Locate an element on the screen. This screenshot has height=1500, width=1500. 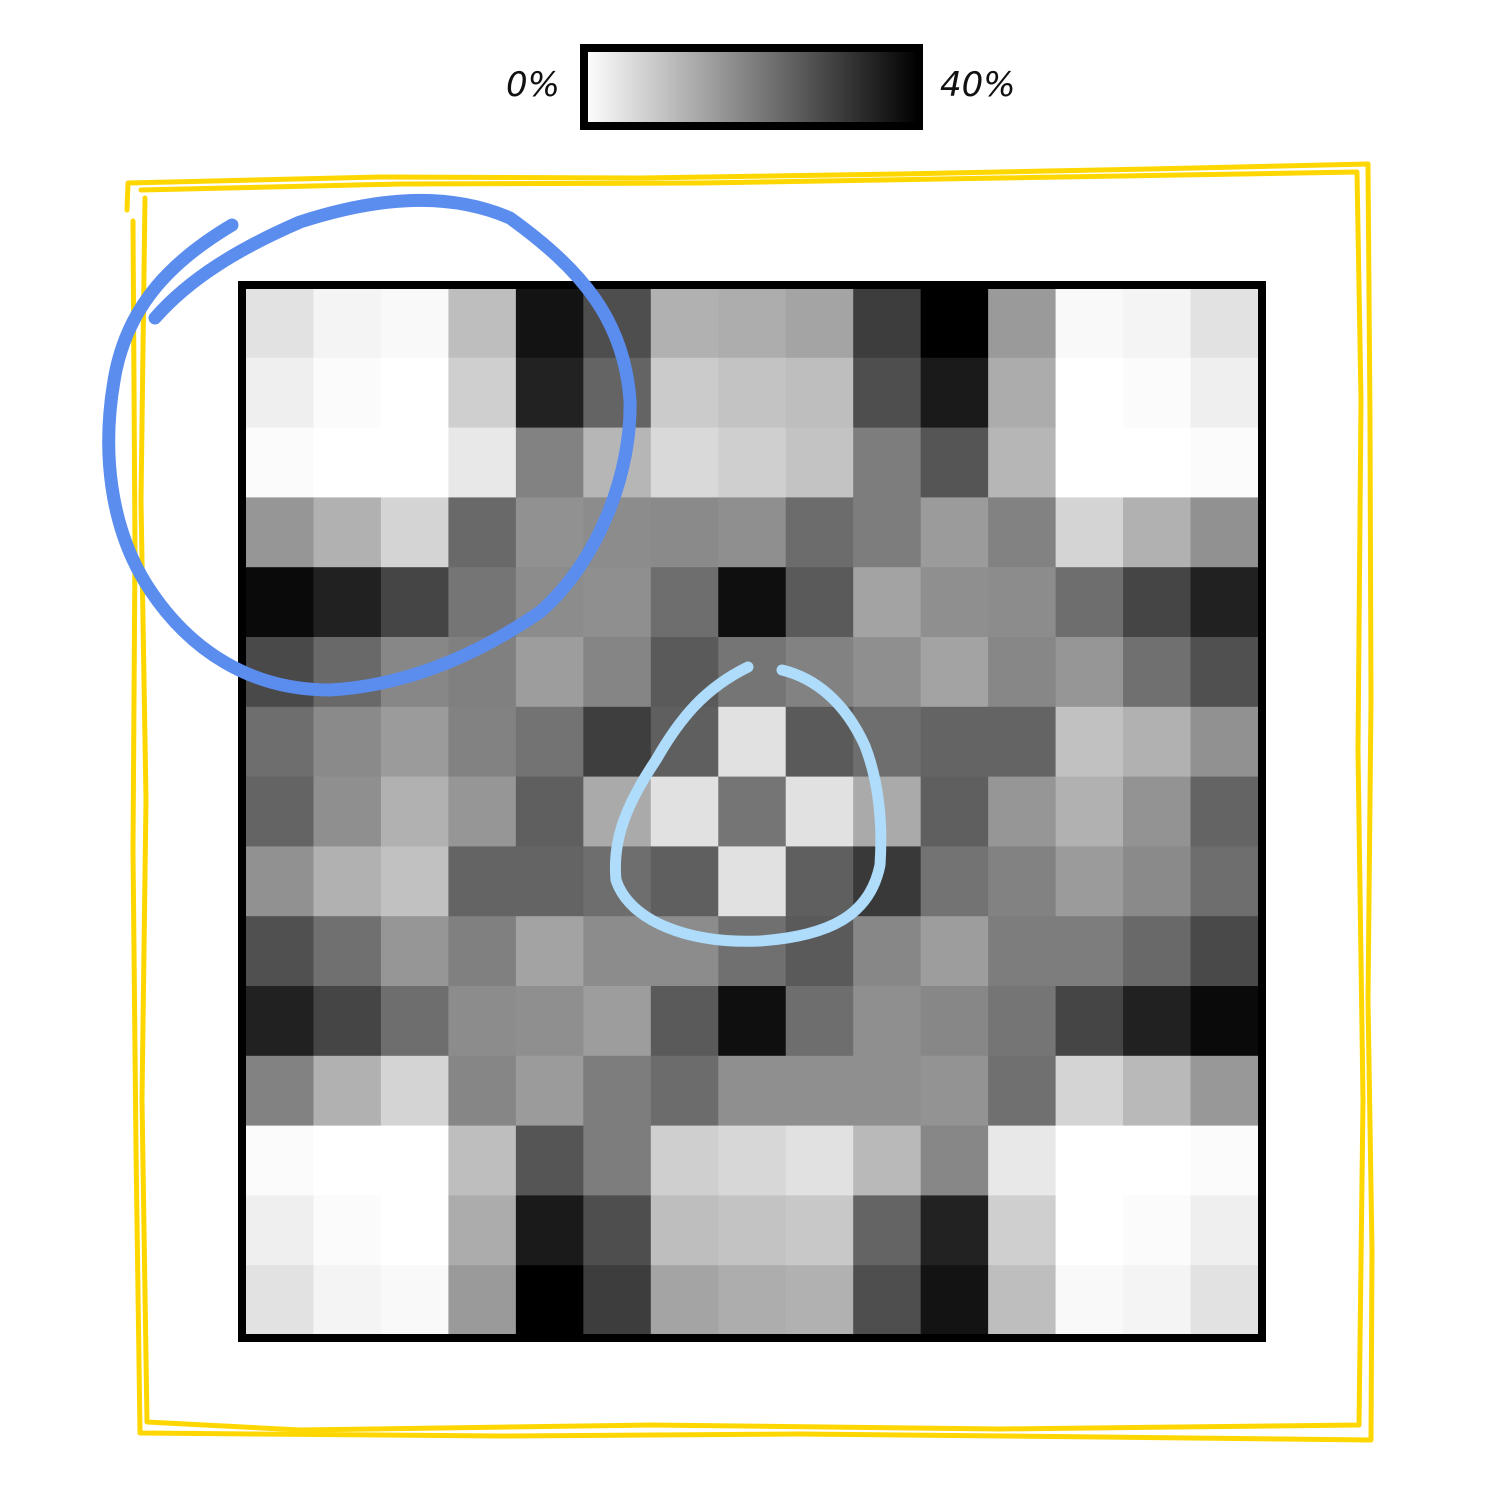
heatmap-cell-r13-c10 is located at coordinates (954, 1230).